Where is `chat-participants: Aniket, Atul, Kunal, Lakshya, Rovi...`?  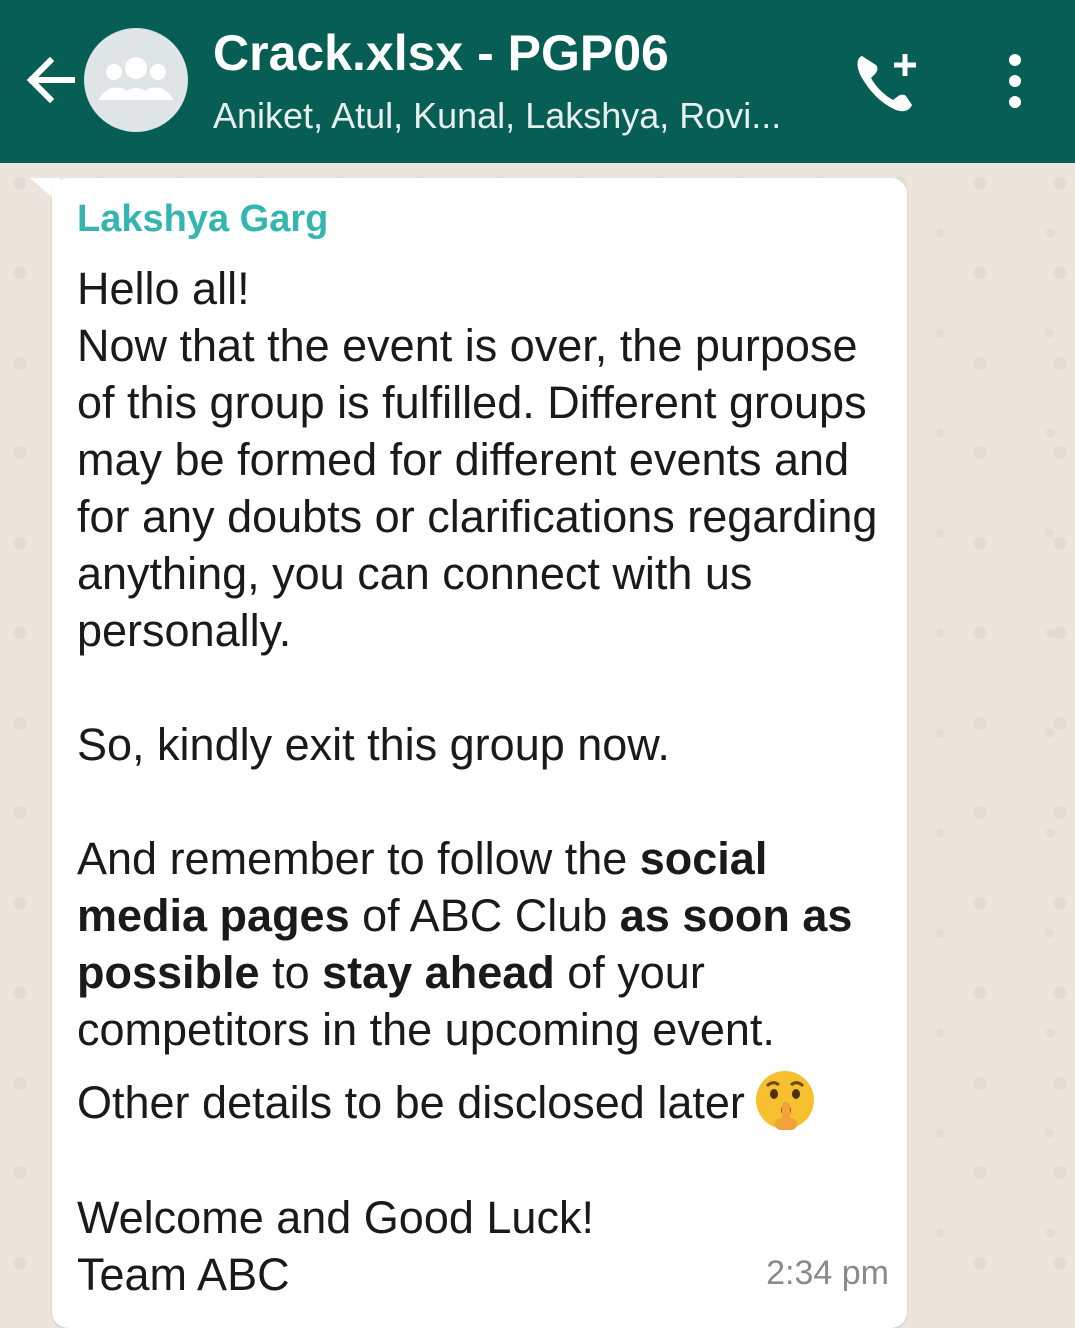 chat-participants: Aniket, Atul, Kunal, Lakshya, Rovi... is located at coordinates (513, 116).